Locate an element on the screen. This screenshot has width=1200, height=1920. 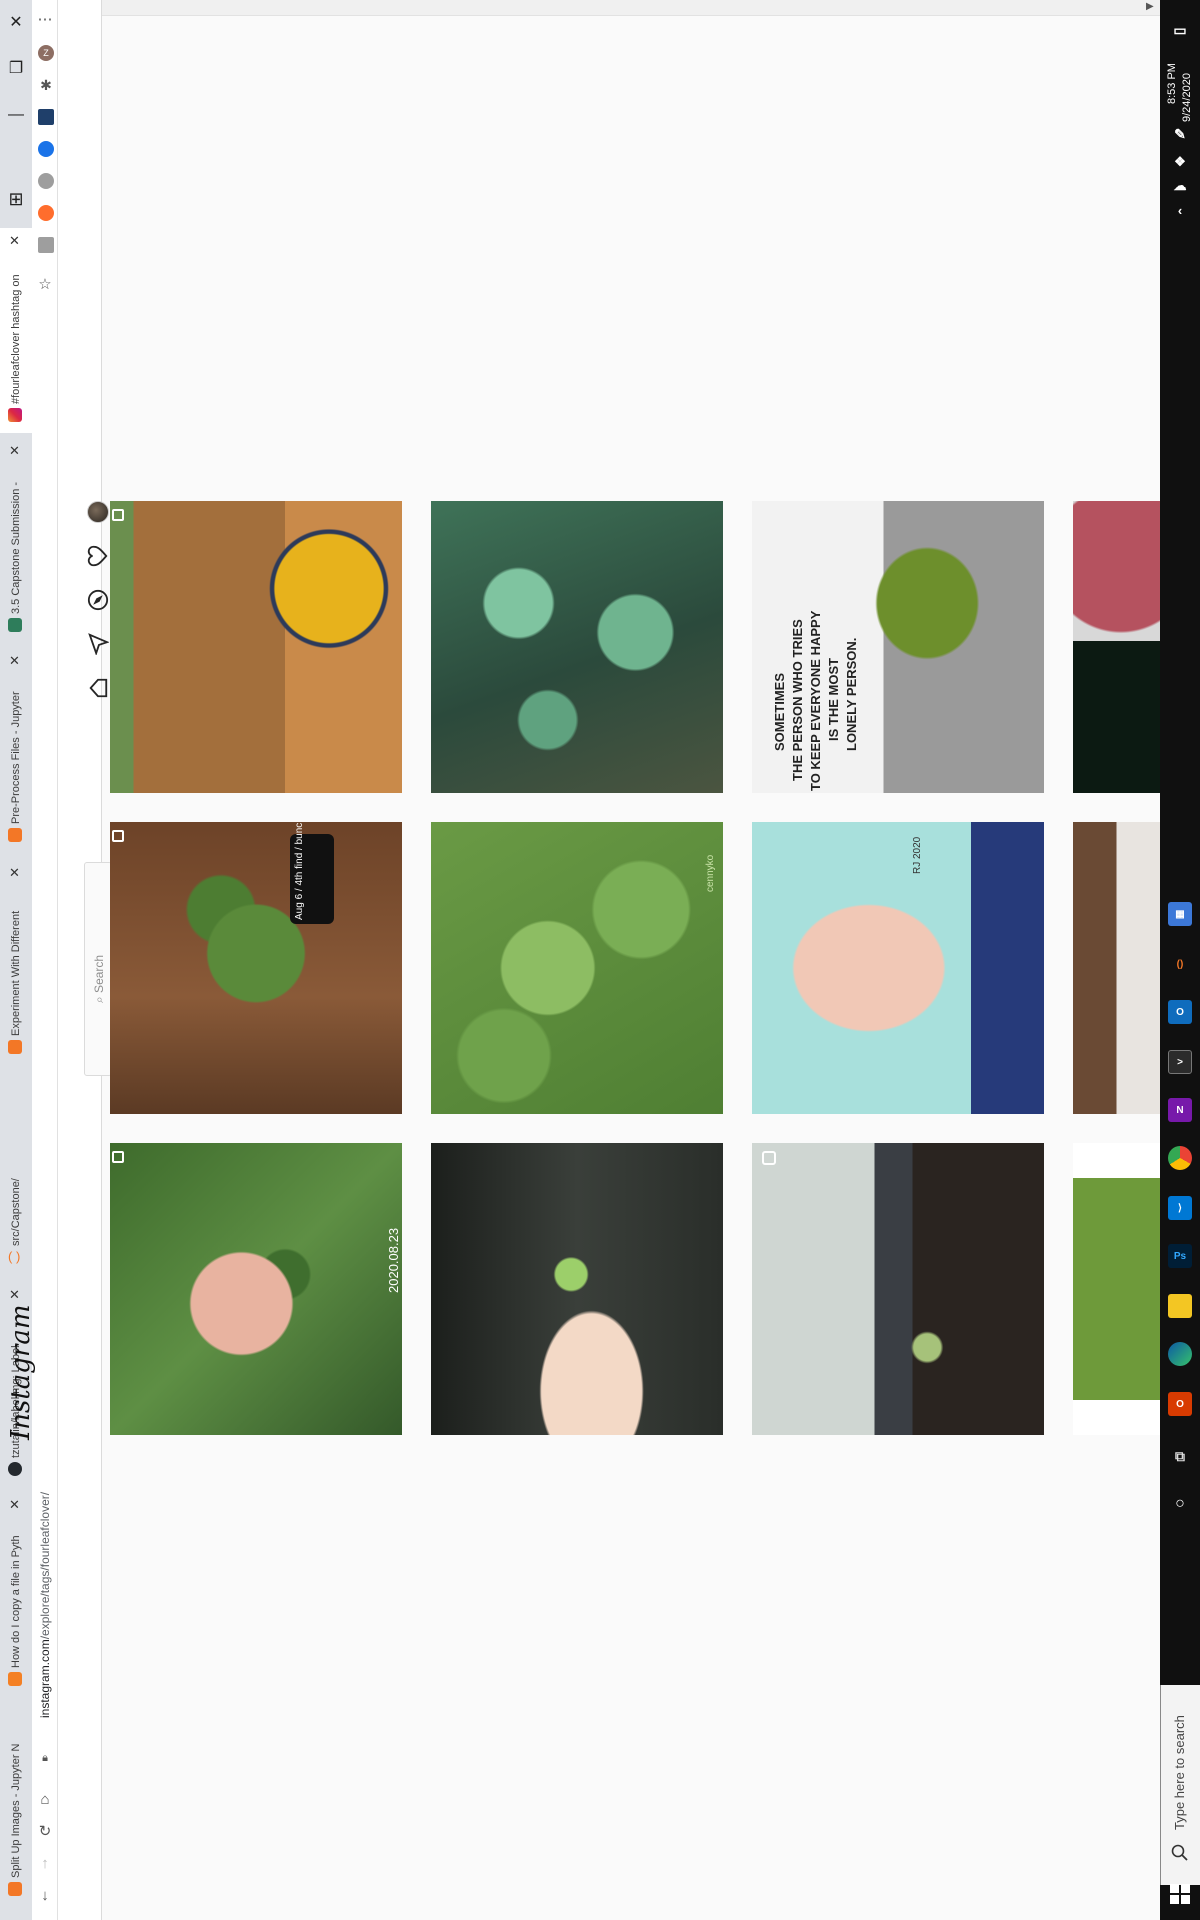
tab-title: 3.5 Capstone Submission - is located at coordinates (16, 547).